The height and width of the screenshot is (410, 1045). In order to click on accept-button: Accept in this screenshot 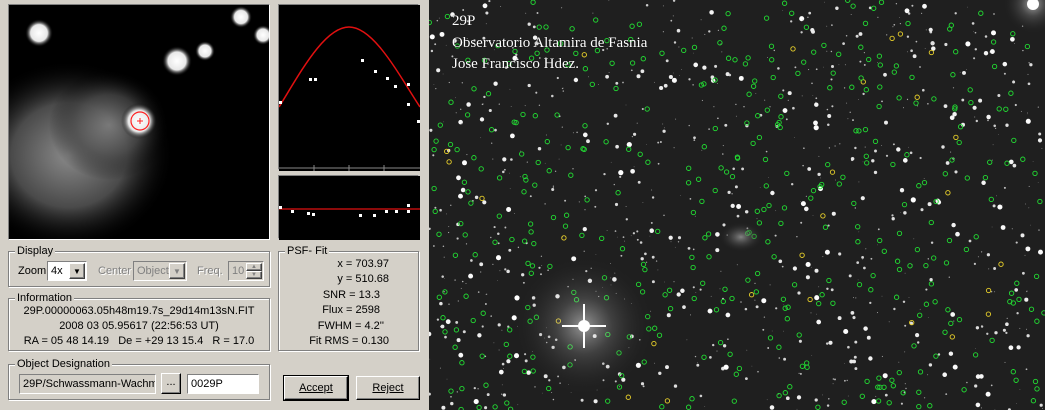, I will do `click(316, 388)`.